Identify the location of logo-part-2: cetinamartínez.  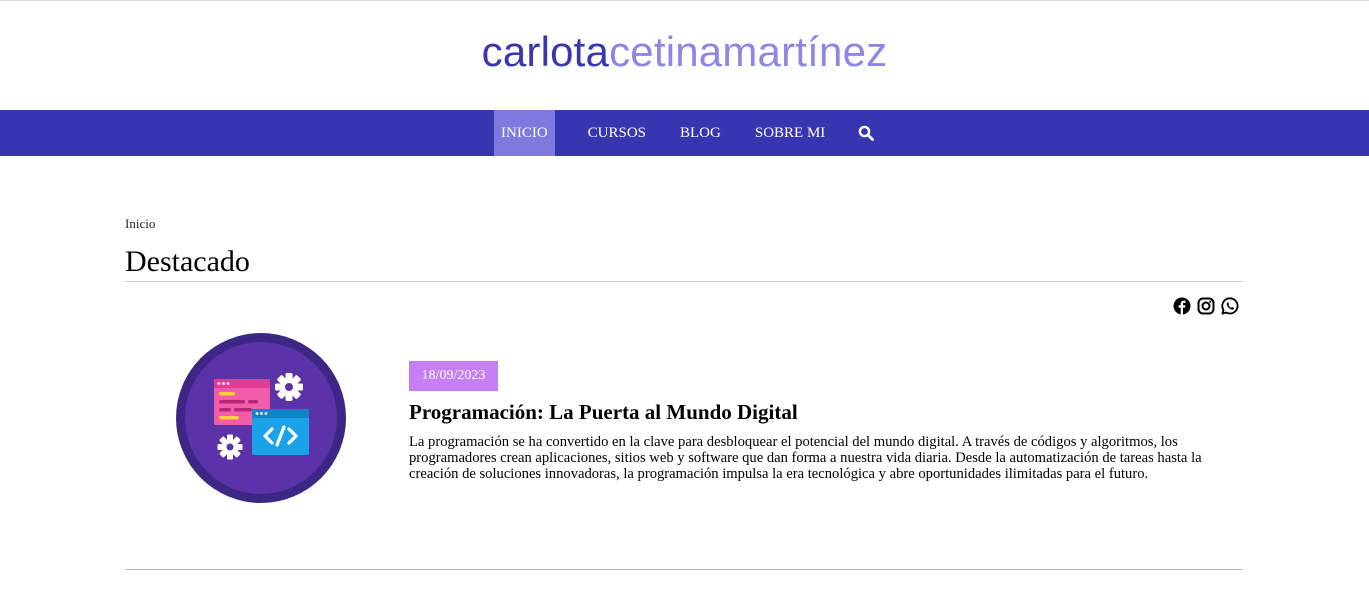
(748, 51).